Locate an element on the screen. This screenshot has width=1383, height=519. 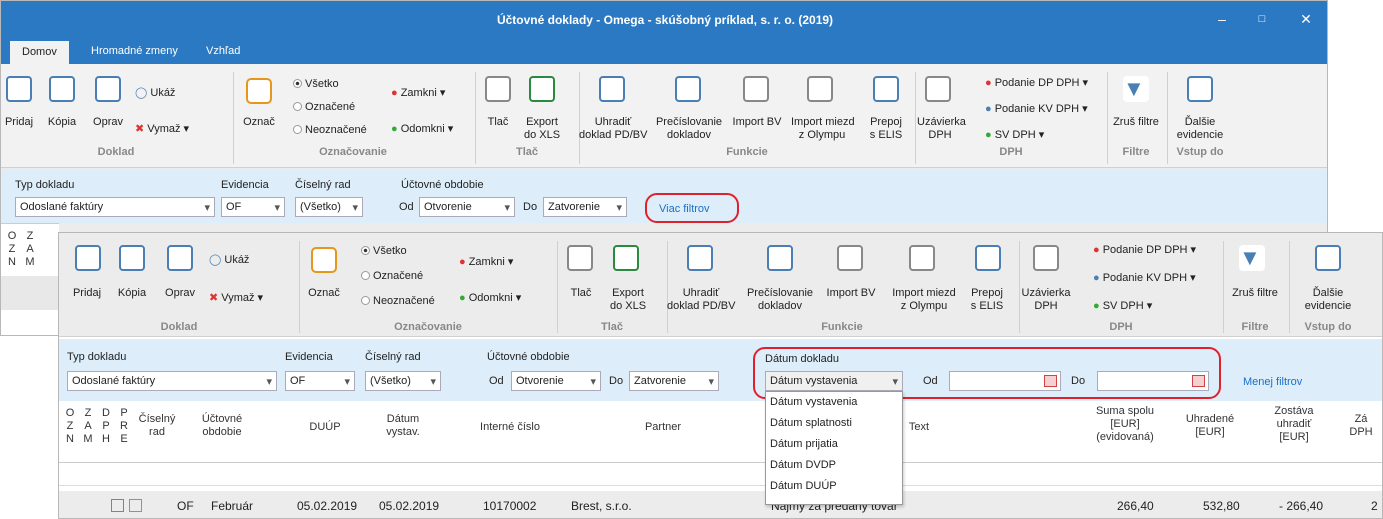
cell-obdobie: Február is located at coordinates (232, 506).